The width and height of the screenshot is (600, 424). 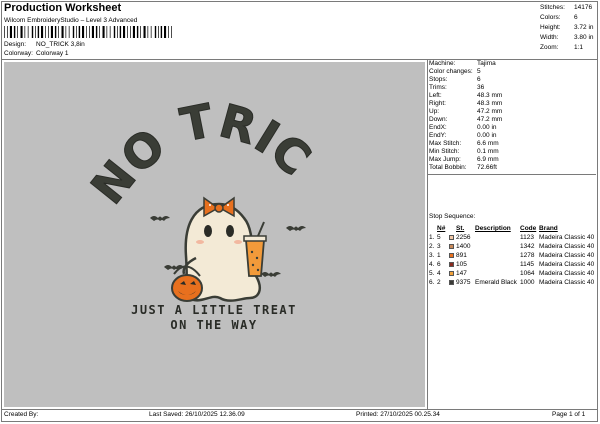 I want to click on panel-divider, so click(x=427, y=234).